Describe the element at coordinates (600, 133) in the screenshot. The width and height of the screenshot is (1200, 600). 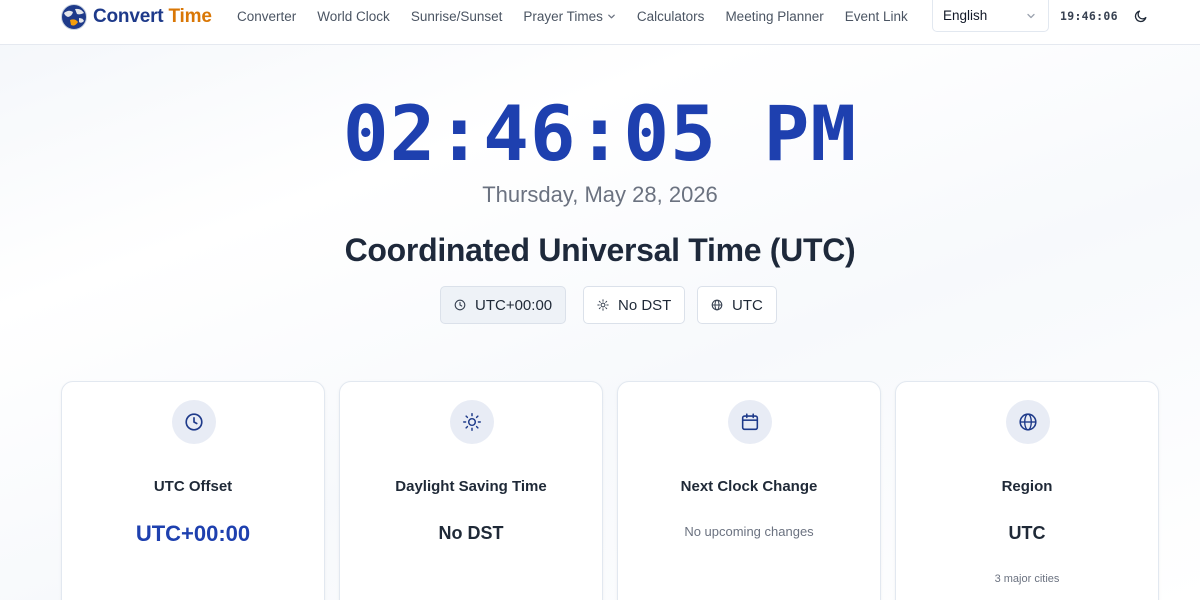
I see `current-time-display: 02:46:05 PM` at that location.